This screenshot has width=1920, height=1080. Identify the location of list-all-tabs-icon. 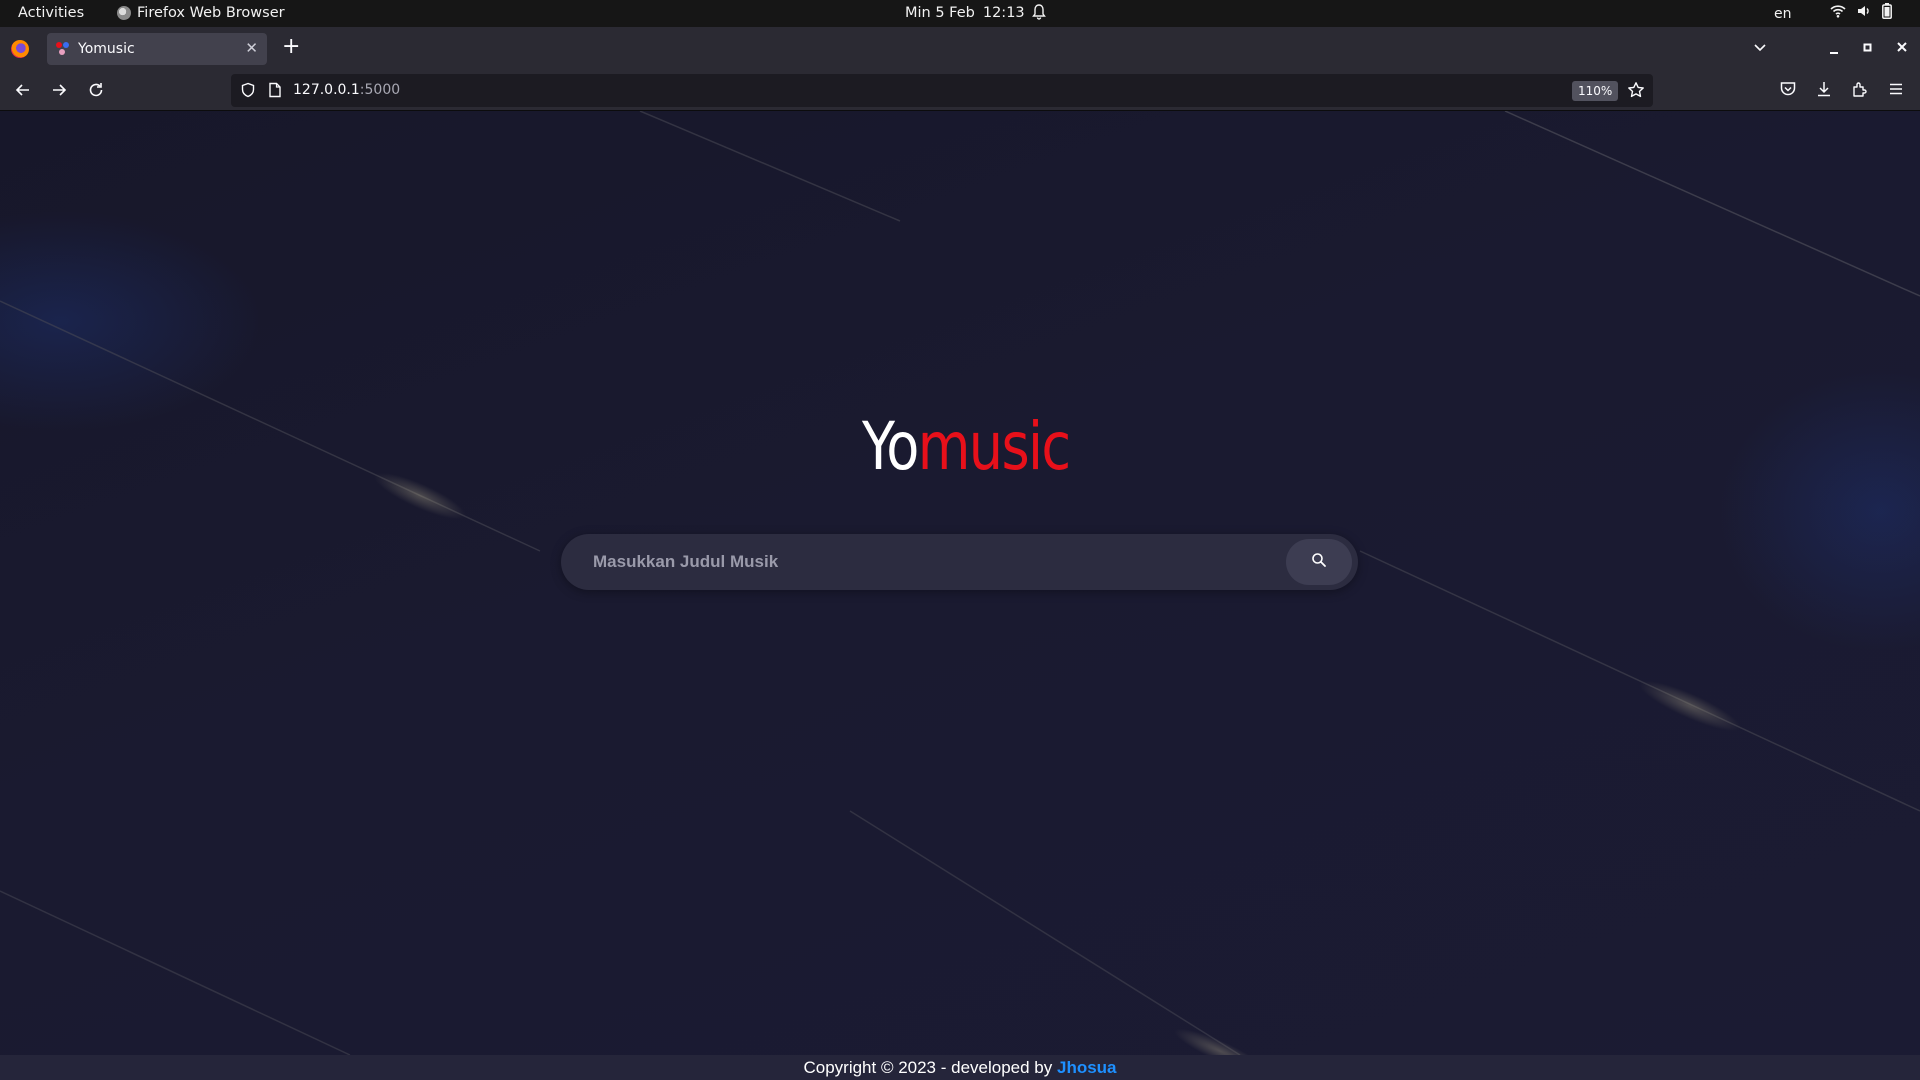
(1760, 49).